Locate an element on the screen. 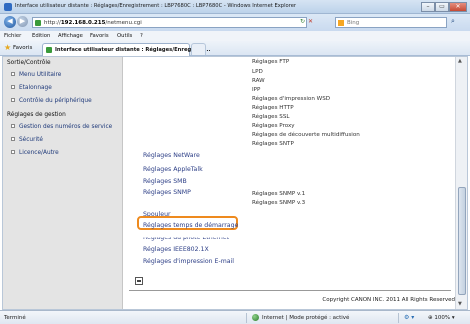 The width and height of the screenshot is (470, 324). vertical-scrollbar: ▲ ▼ is located at coordinates (461, 183).